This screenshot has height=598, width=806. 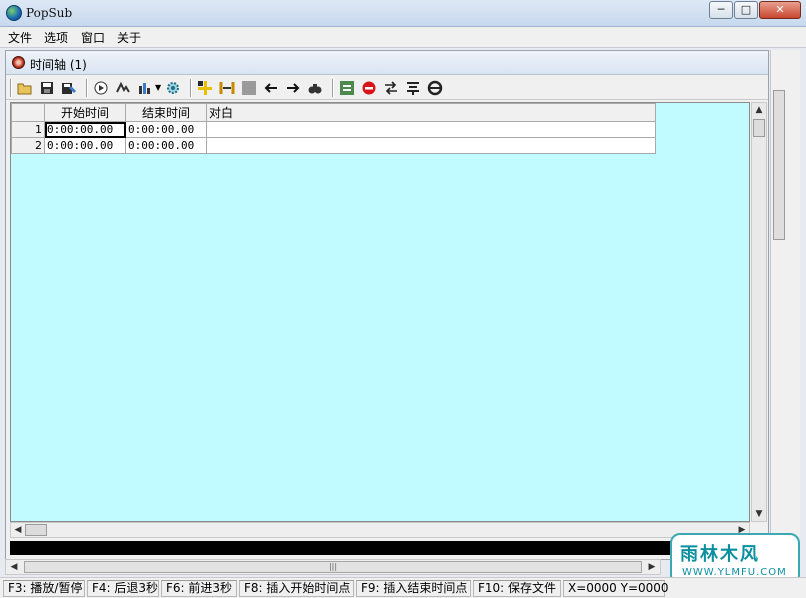 What do you see at coordinates (145, 88) in the screenshot?
I see `chart-icon` at bounding box center [145, 88].